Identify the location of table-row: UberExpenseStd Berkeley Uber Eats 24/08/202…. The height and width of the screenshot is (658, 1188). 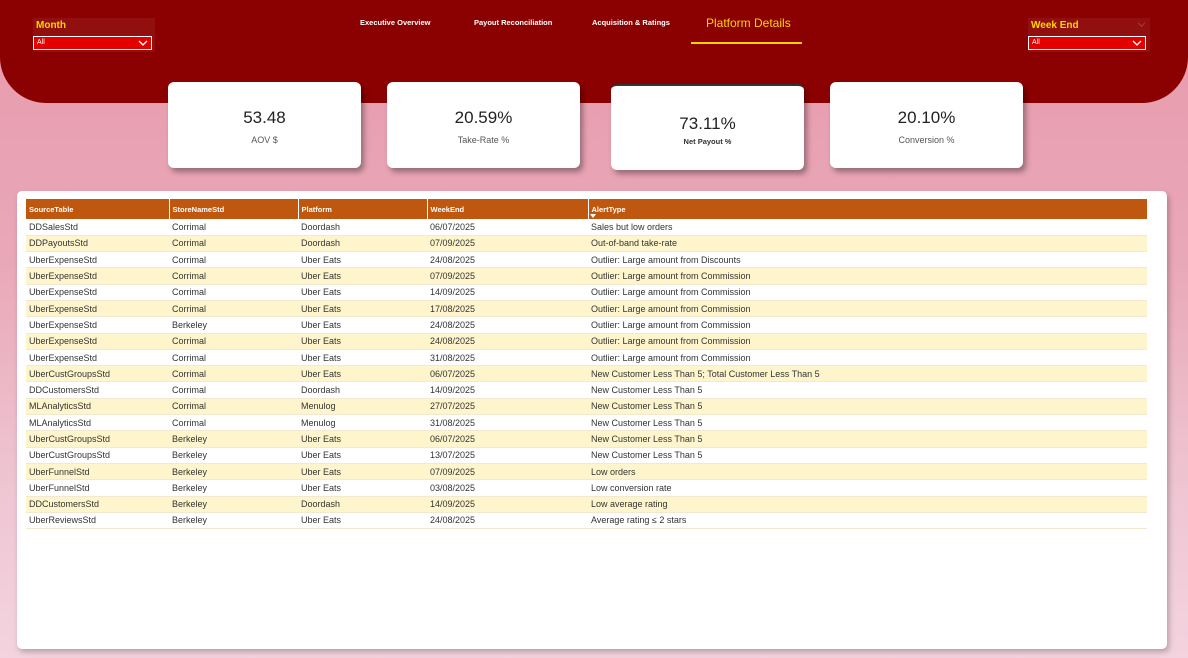
(586, 325).